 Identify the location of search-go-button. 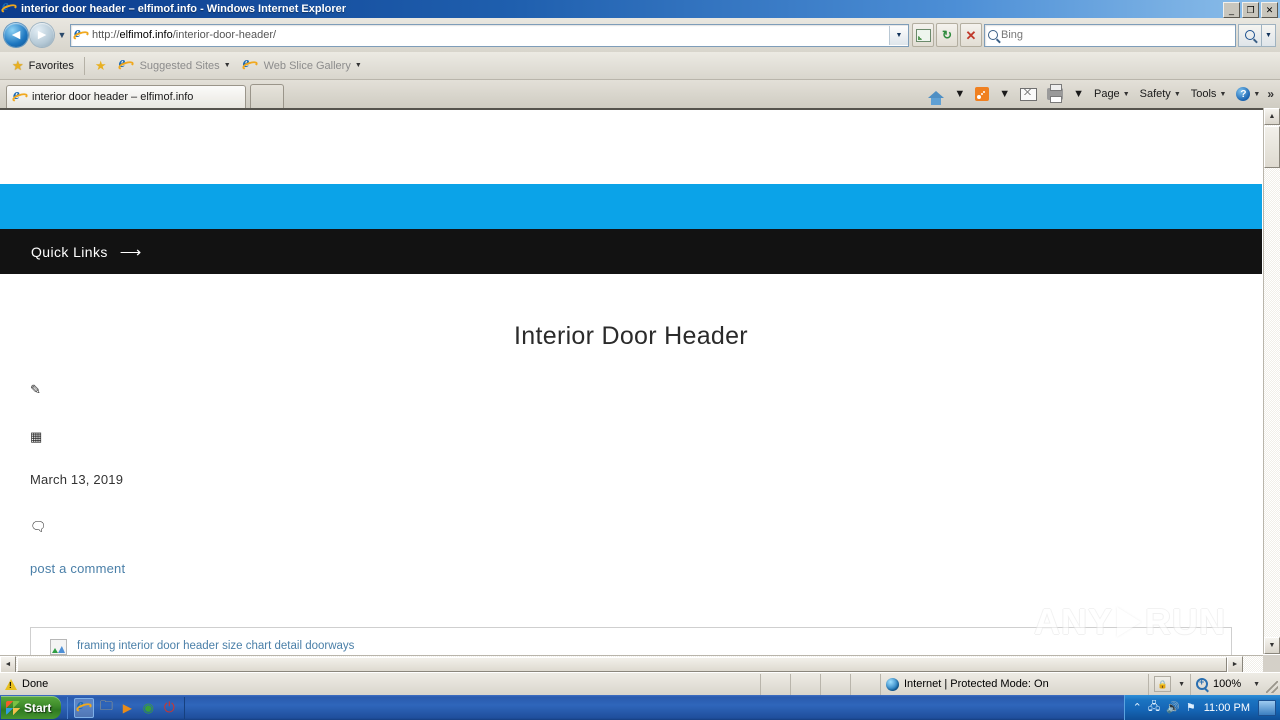
(1250, 35).